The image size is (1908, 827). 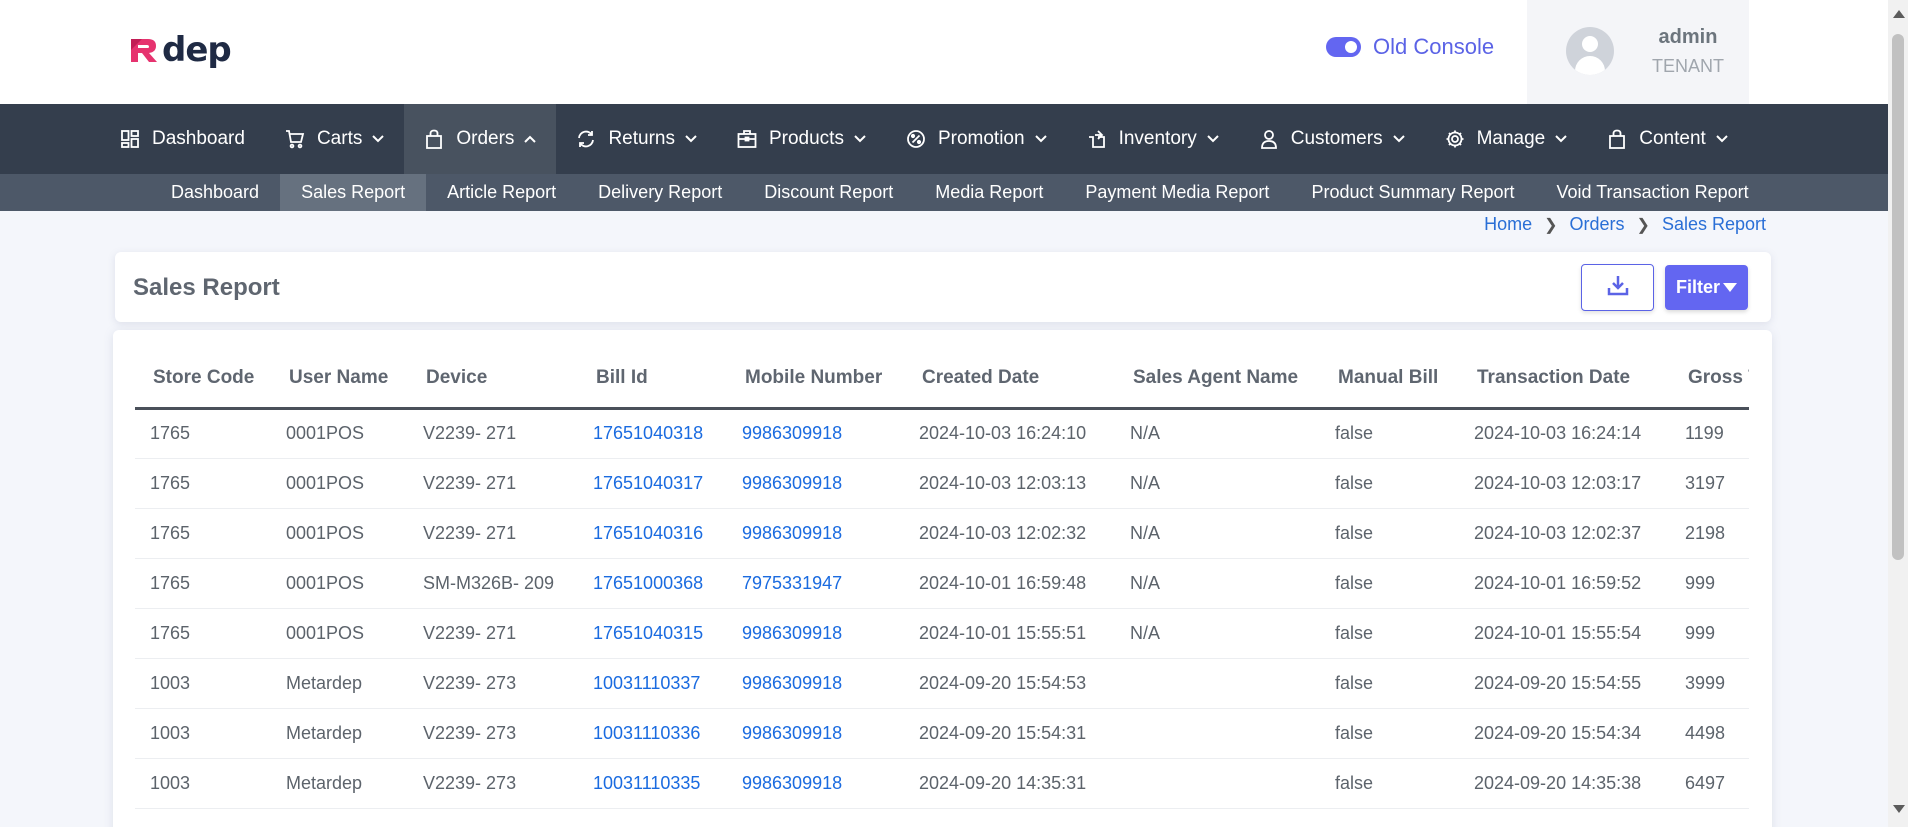 I want to click on nav-item-returns: Returns, so click(x=636, y=139).